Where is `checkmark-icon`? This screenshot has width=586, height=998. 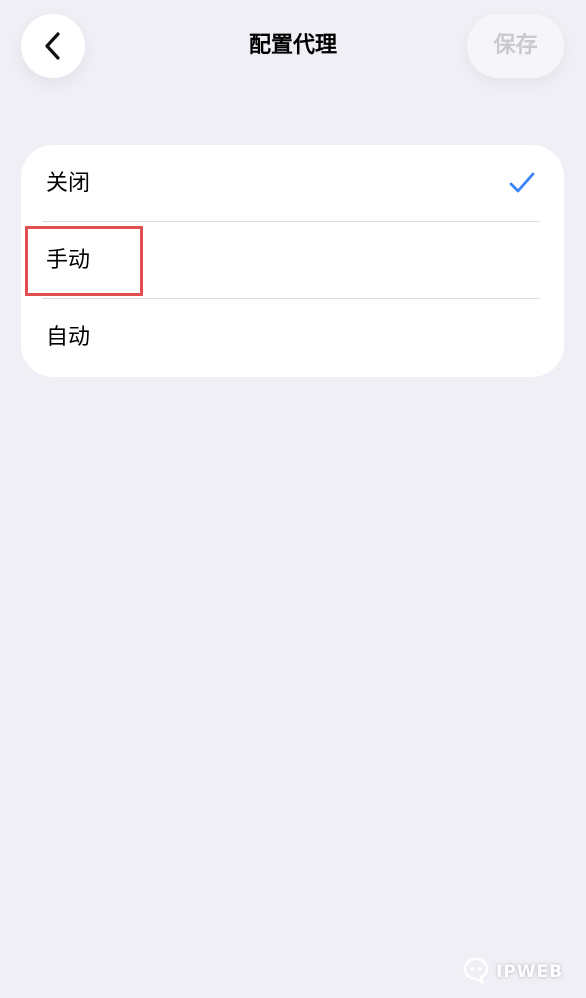 checkmark-icon is located at coordinates (522, 183).